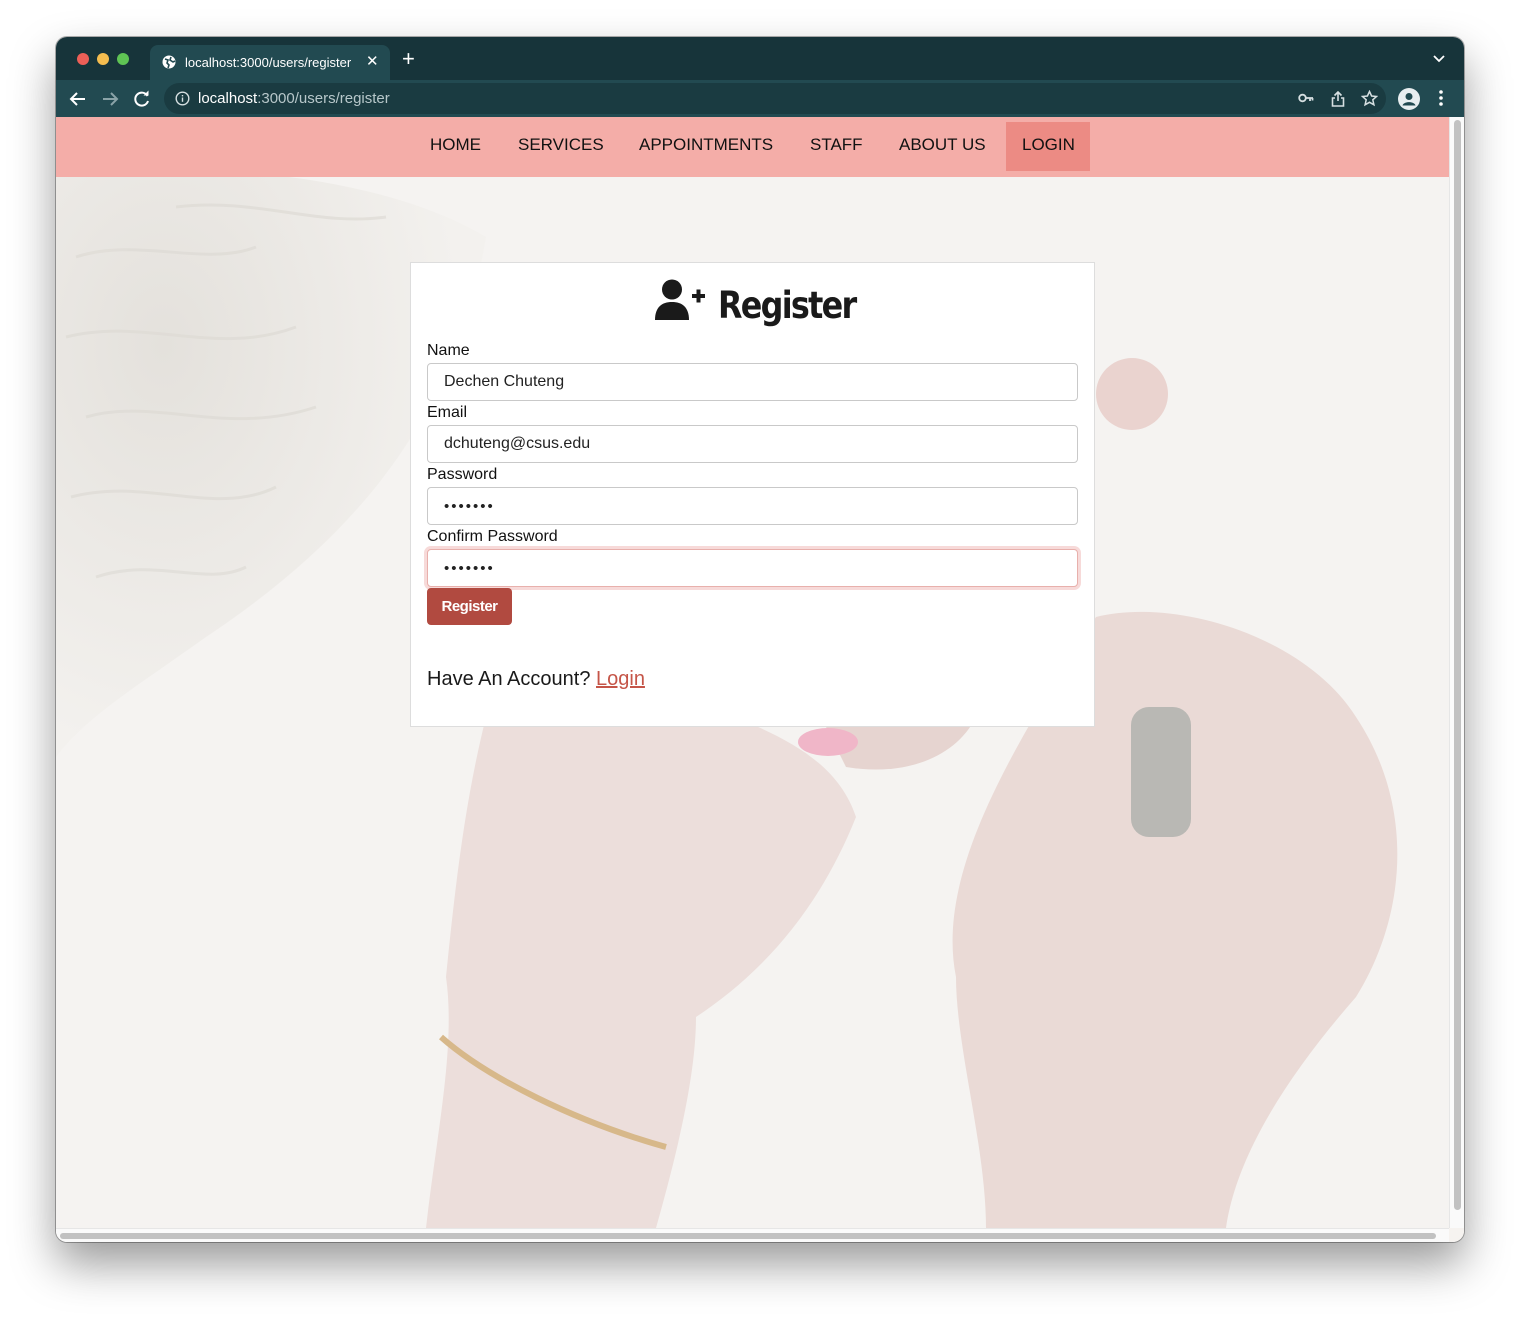  I want to click on nav-services: SERVICES, so click(561, 146).